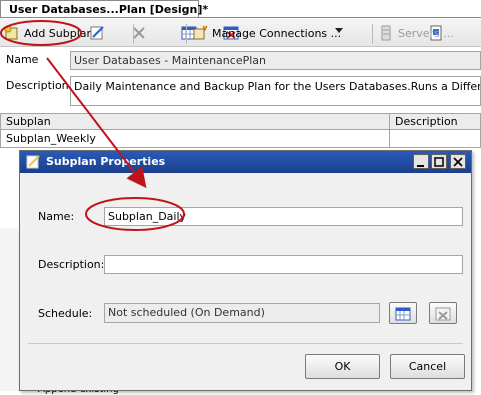  What do you see at coordinates (135, 214) in the screenshot?
I see `subplan-name-highlight` at bounding box center [135, 214].